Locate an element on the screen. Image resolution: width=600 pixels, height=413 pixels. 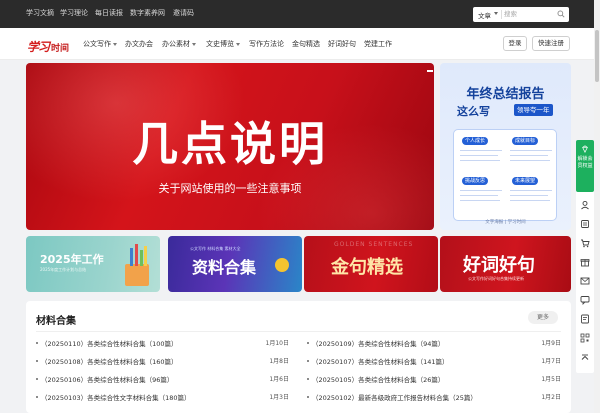
tile-subtitle: 2025年度工作计划与总结 is located at coordinates (63, 269).